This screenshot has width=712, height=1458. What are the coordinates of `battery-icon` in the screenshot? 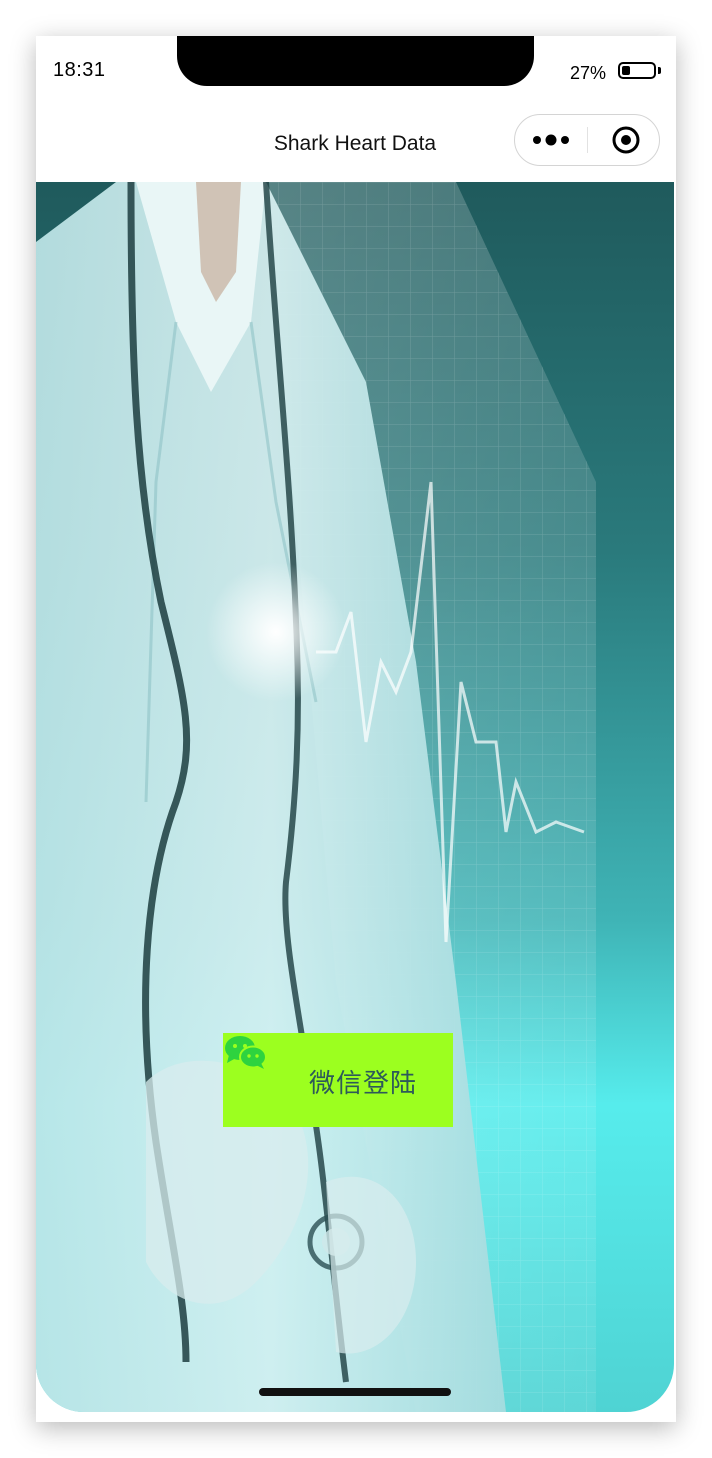 It's located at (637, 70).